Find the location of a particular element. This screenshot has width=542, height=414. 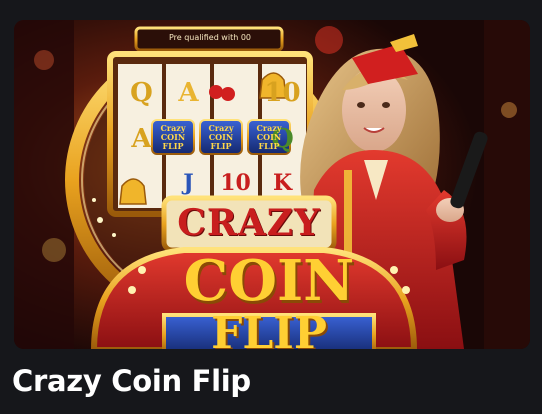

reel-row-1: Q A A 10 is located at coordinates (212, 93).